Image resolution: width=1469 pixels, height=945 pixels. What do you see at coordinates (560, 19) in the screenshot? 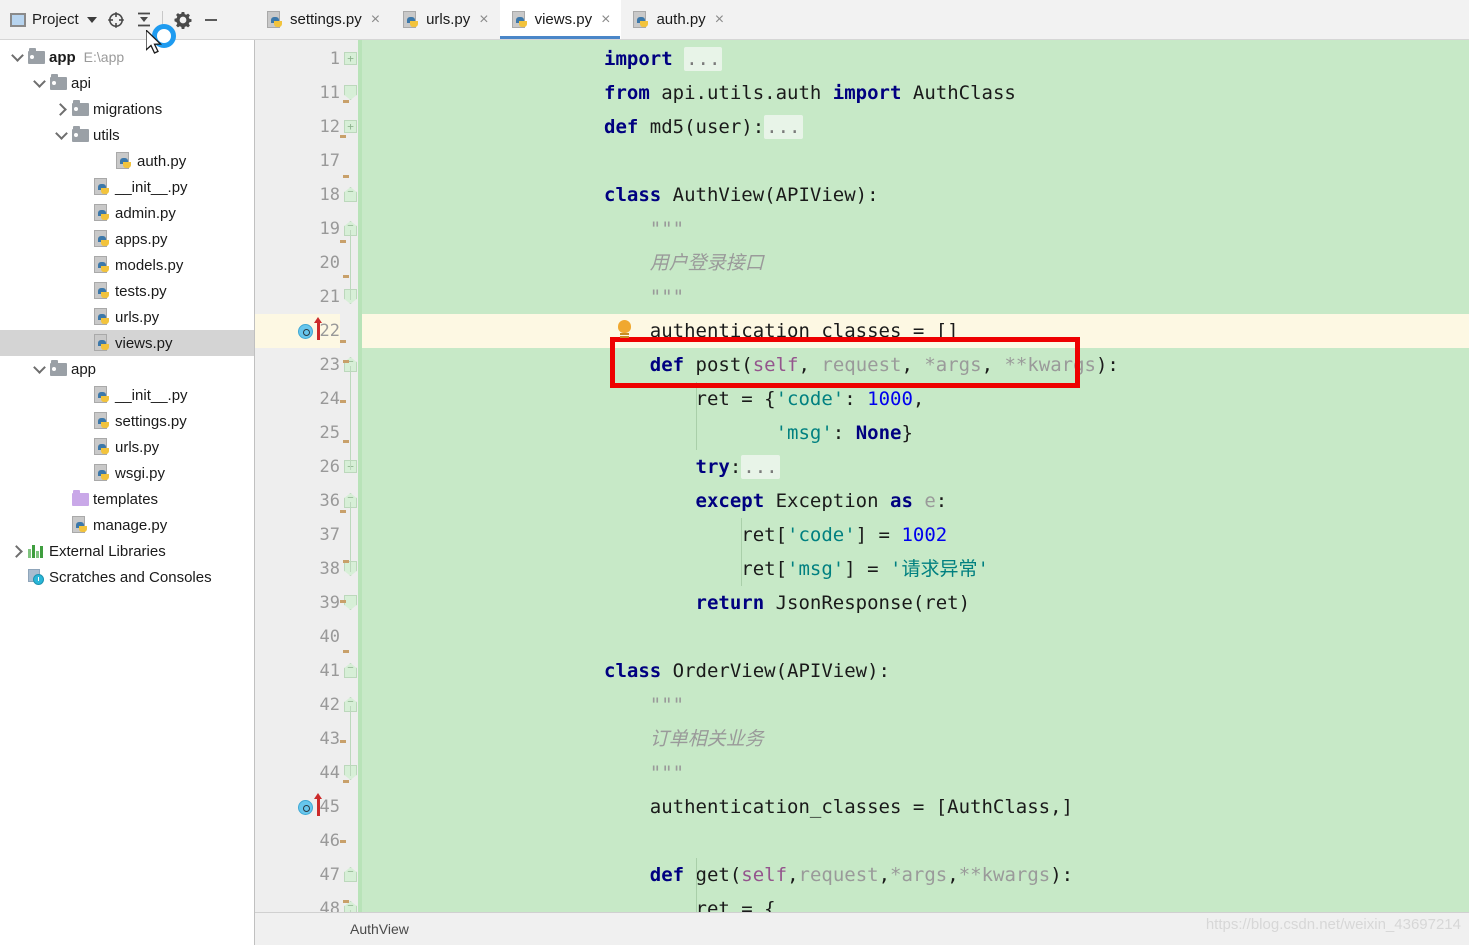
I see `editor-tab-views-py: views.py ×` at bounding box center [560, 19].